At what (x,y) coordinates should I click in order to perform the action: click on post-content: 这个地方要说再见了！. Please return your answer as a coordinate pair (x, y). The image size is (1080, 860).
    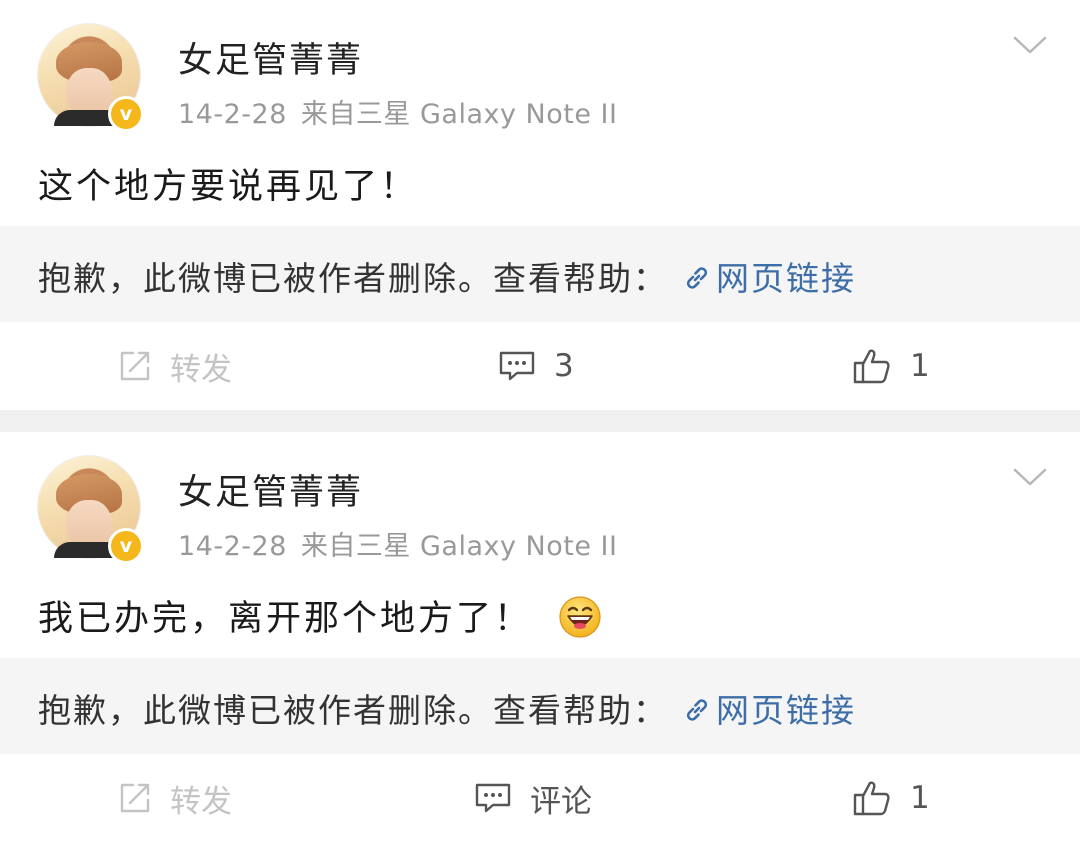
    Looking at the image, I should click on (228, 187).